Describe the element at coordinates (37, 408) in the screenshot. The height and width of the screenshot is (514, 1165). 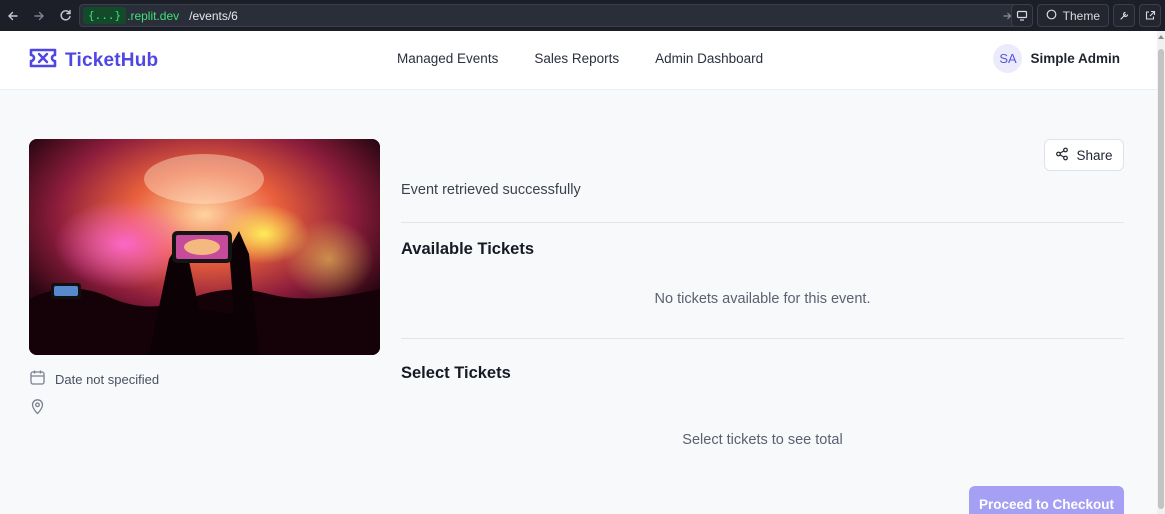
I see `map-pin-icon` at that location.